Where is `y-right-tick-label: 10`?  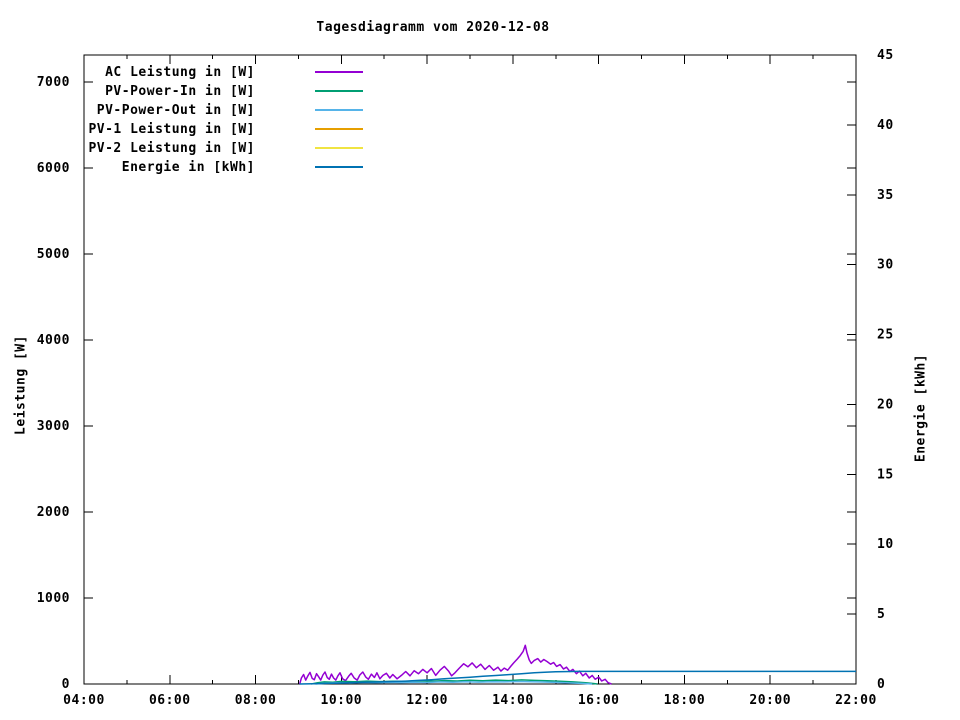
y-right-tick-label: 10 is located at coordinates (885, 544).